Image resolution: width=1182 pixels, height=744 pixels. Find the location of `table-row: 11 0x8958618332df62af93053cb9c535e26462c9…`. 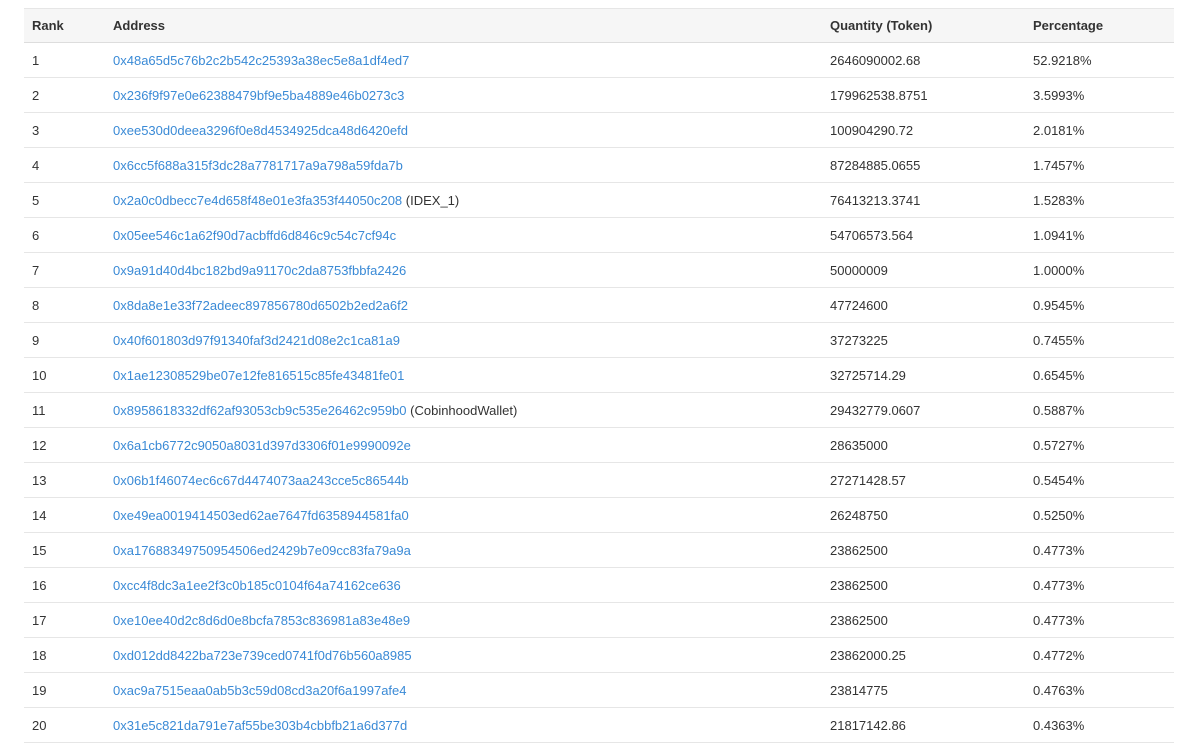

table-row: 11 0x8958618332df62af93053cb9c535e26462c9… is located at coordinates (599, 410).